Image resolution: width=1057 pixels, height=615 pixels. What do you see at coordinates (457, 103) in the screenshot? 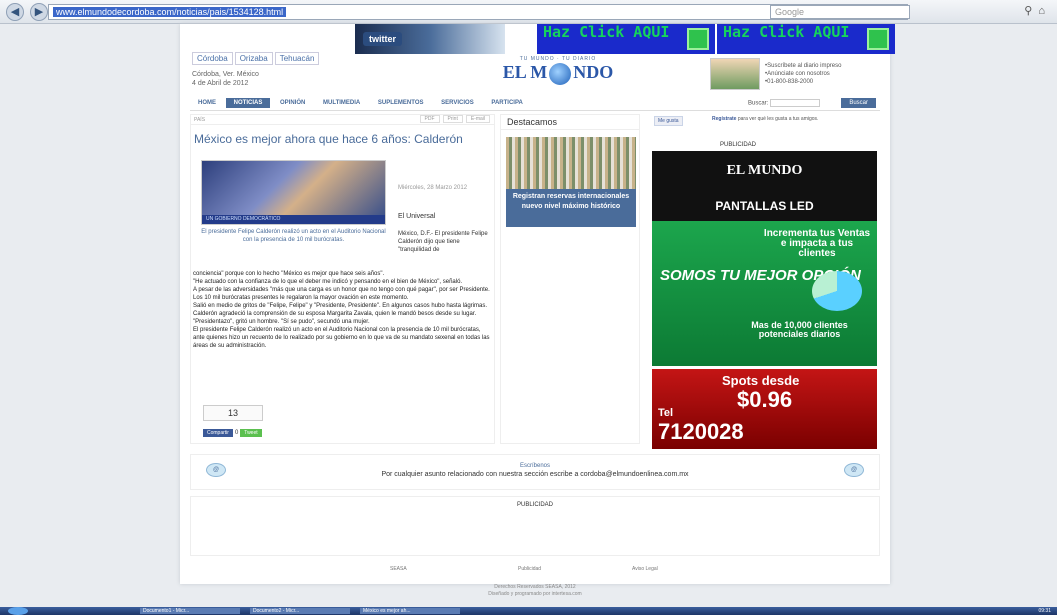
I see `nav-servicios: SERVICIOS` at bounding box center [457, 103].